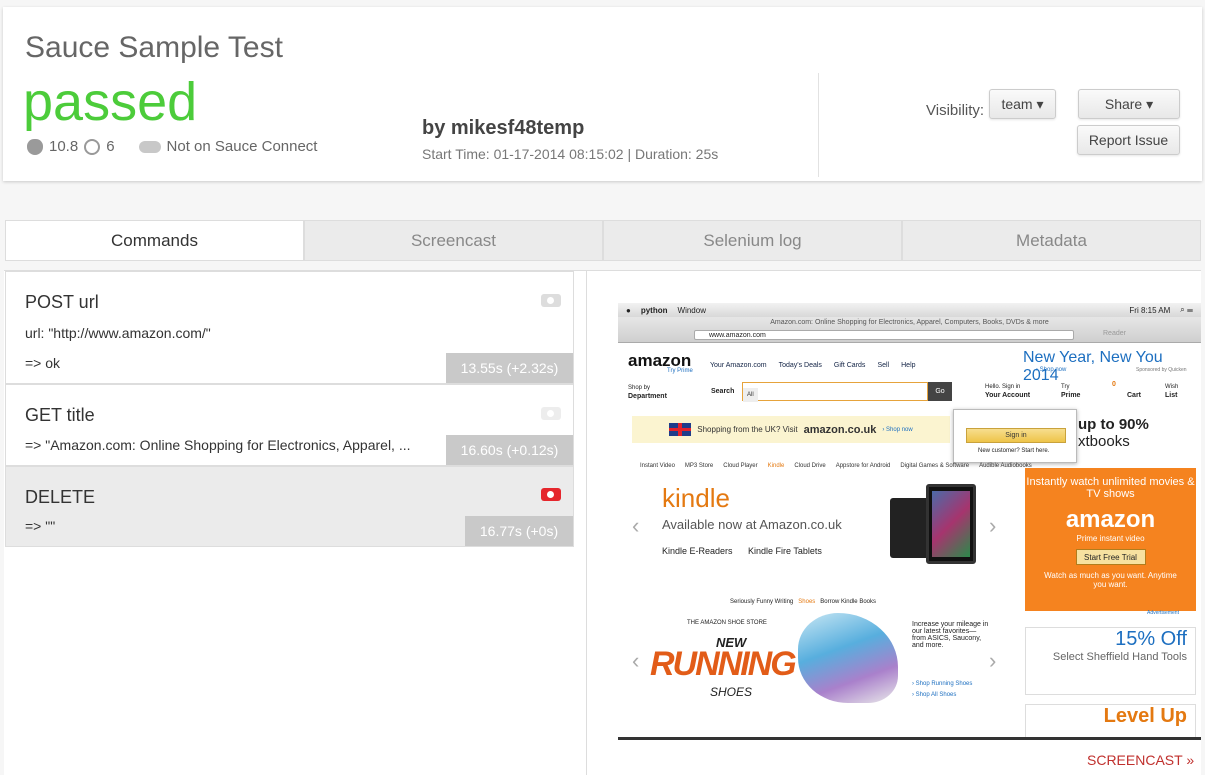 Image resolution: width=1205 pixels, height=775 pixels. What do you see at coordinates (551, 494) in the screenshot?
I see `camera-icon-active` at bounding box center [551, 494].